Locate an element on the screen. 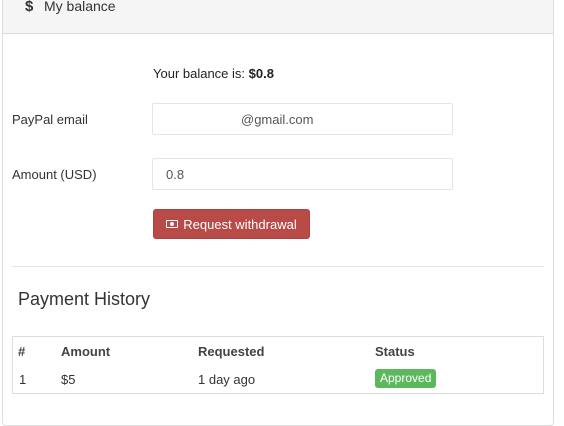 This screenshot has height=426, width=564. paypal-email-label: PayPal email is located at coordinates (50, 119).